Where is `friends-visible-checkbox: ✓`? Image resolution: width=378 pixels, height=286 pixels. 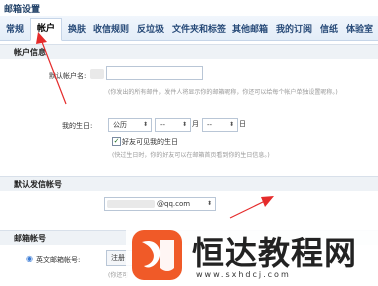 friends-visible-checkbox: ✓ is located at coordinates (116, 141).